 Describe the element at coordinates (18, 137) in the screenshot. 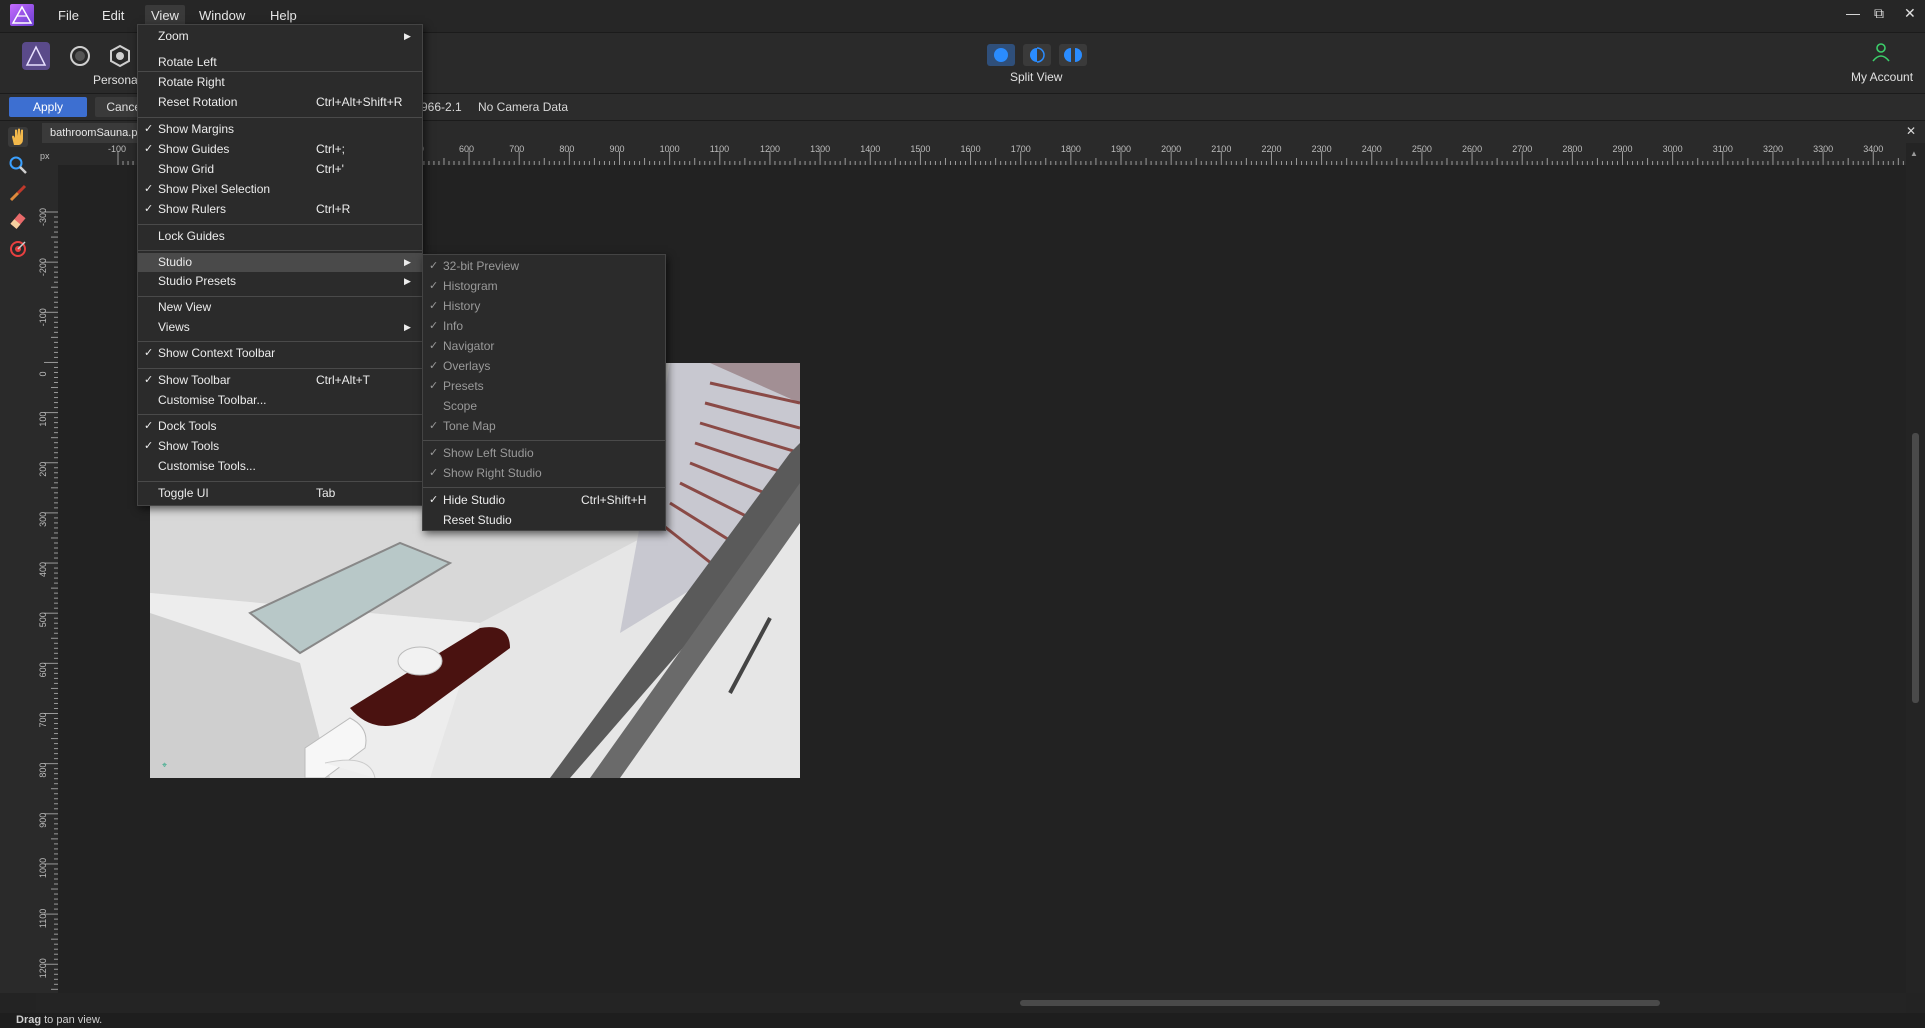

I see `hand-tool-icon` at that location.